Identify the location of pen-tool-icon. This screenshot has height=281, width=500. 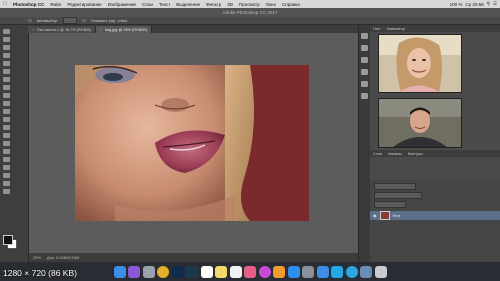
(6, 143).